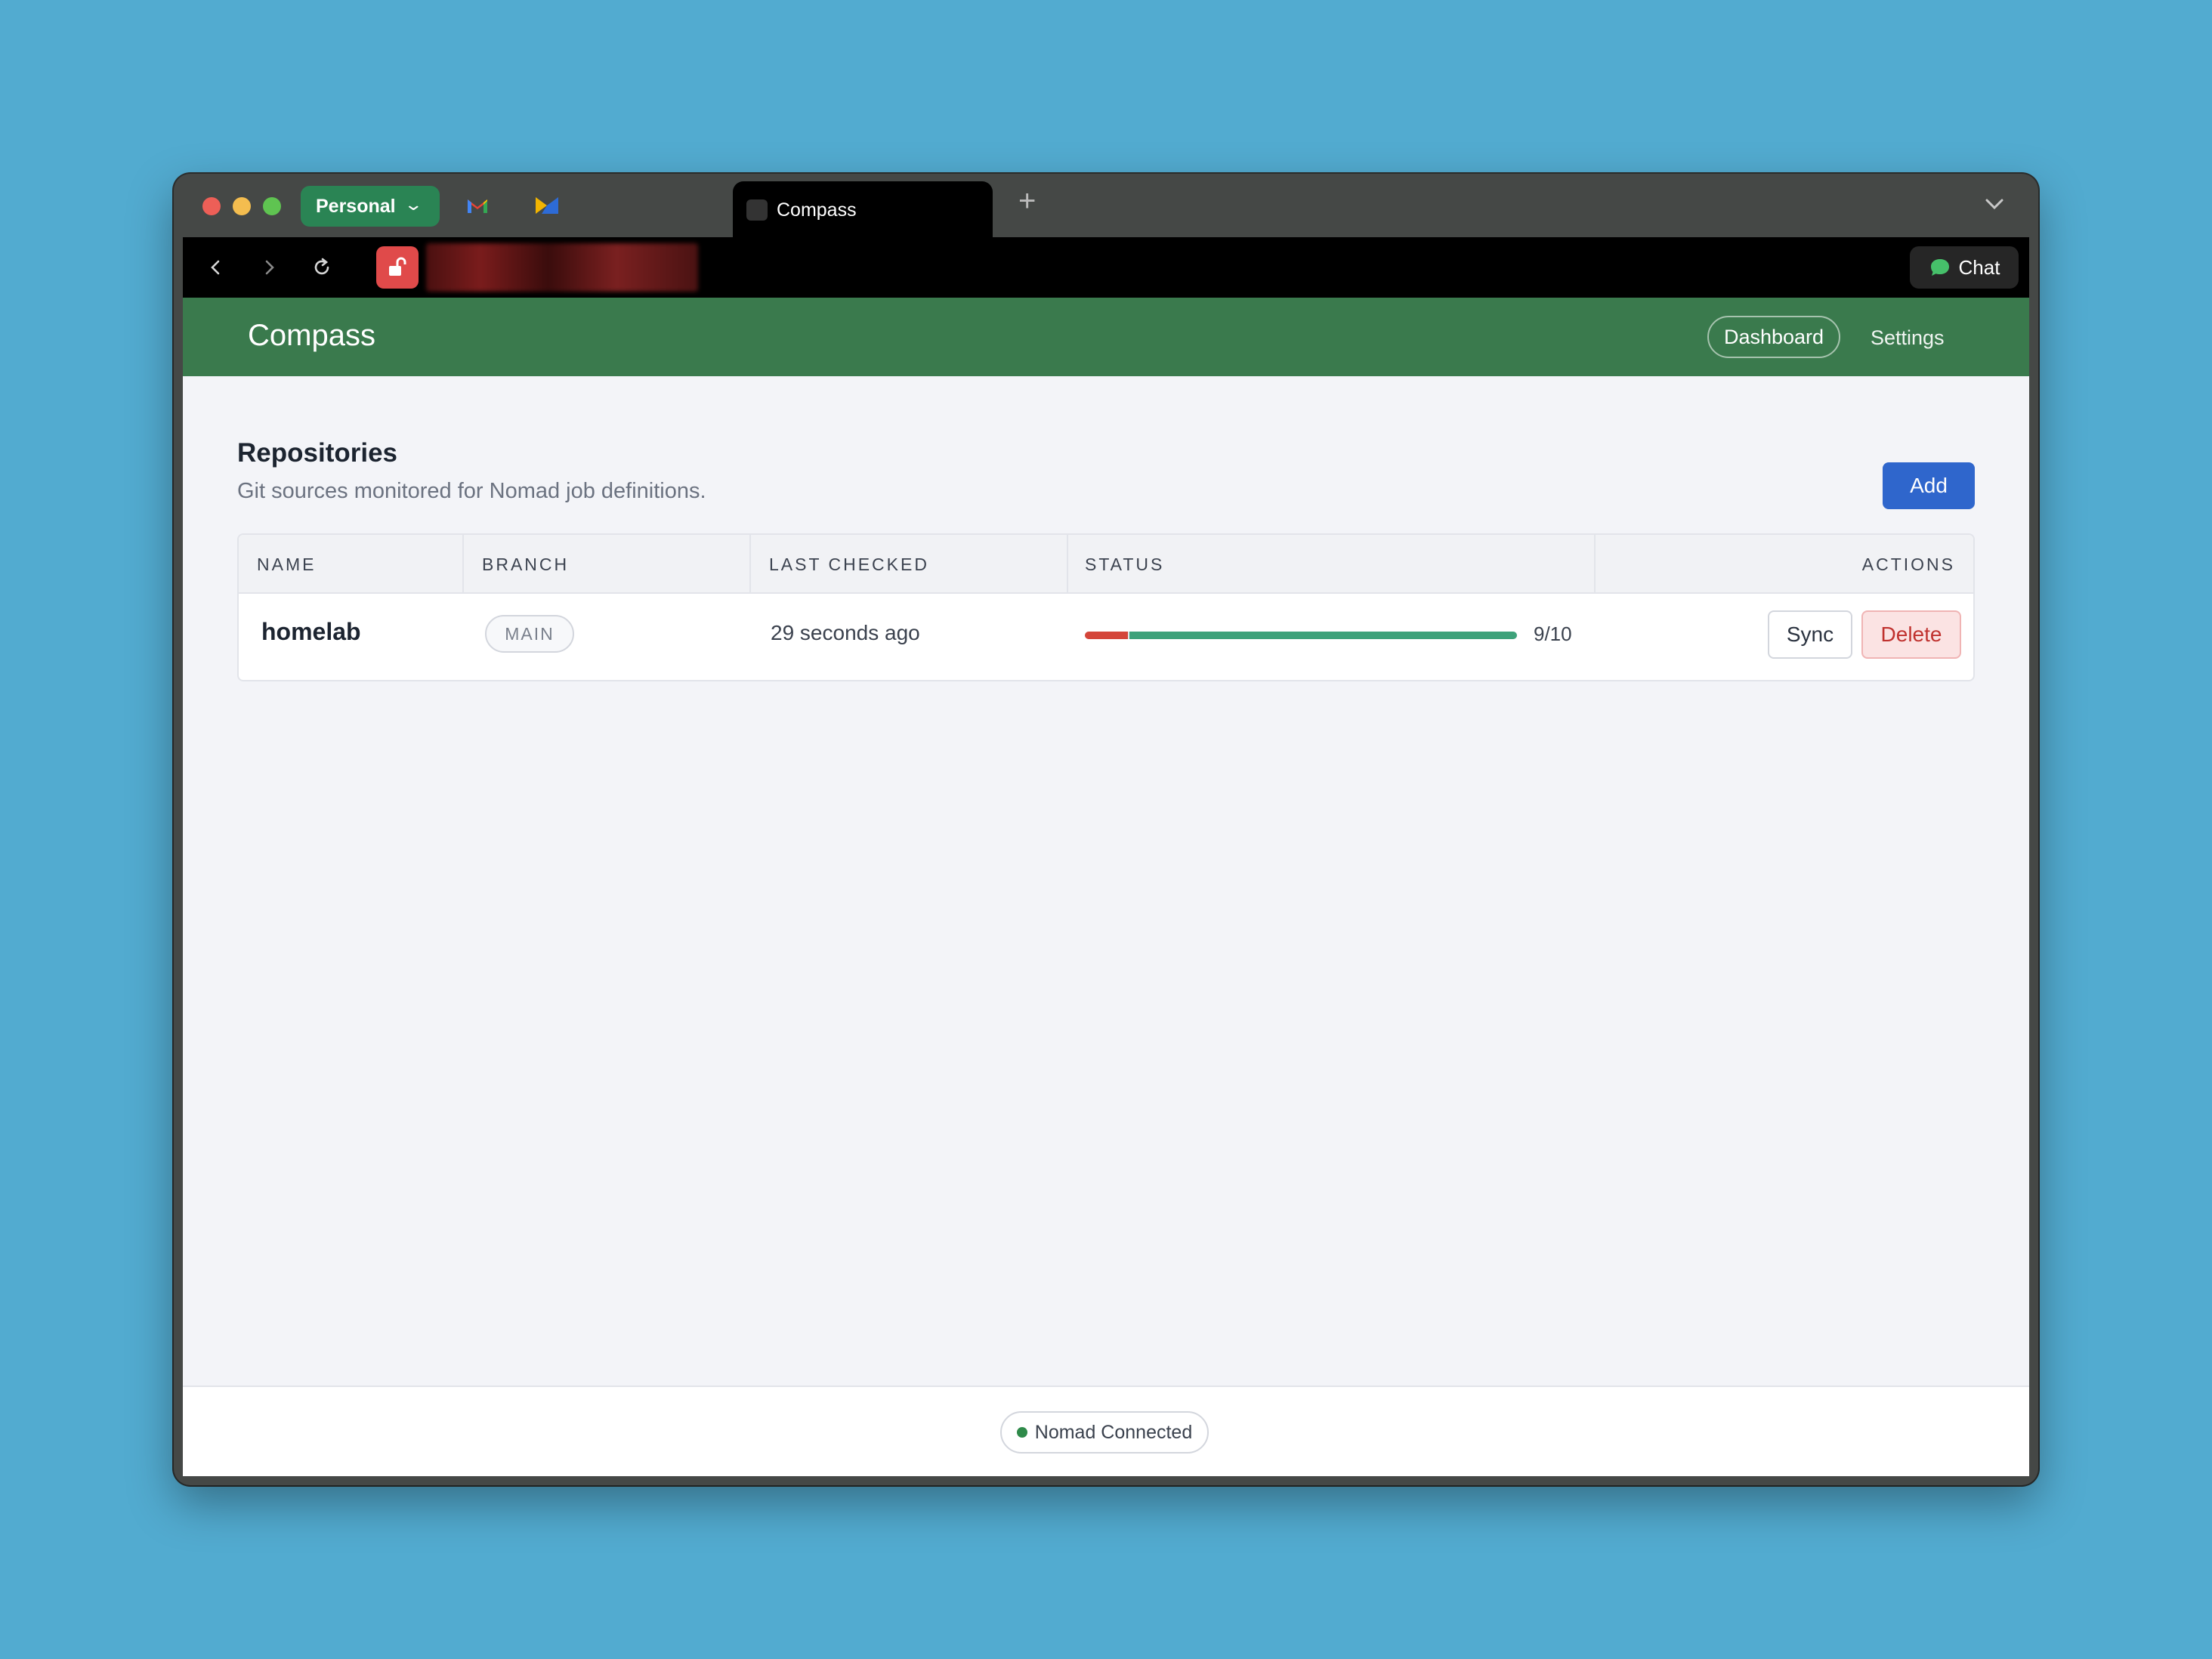  I want to click on connection-status-label: Nomad Connected, so click(1113, 1432).